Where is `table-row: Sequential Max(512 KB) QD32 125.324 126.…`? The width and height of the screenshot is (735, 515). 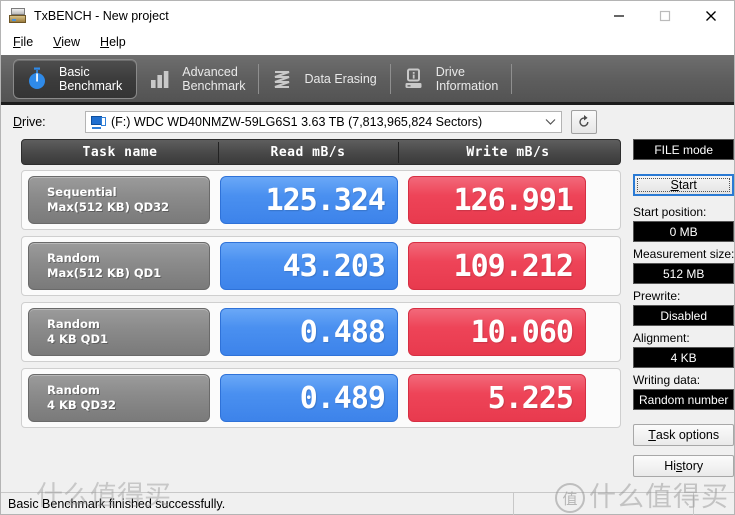
table-row: Sequential Max(512 KB) QD32 125.324 126.… is located at coordinates (321, 200).